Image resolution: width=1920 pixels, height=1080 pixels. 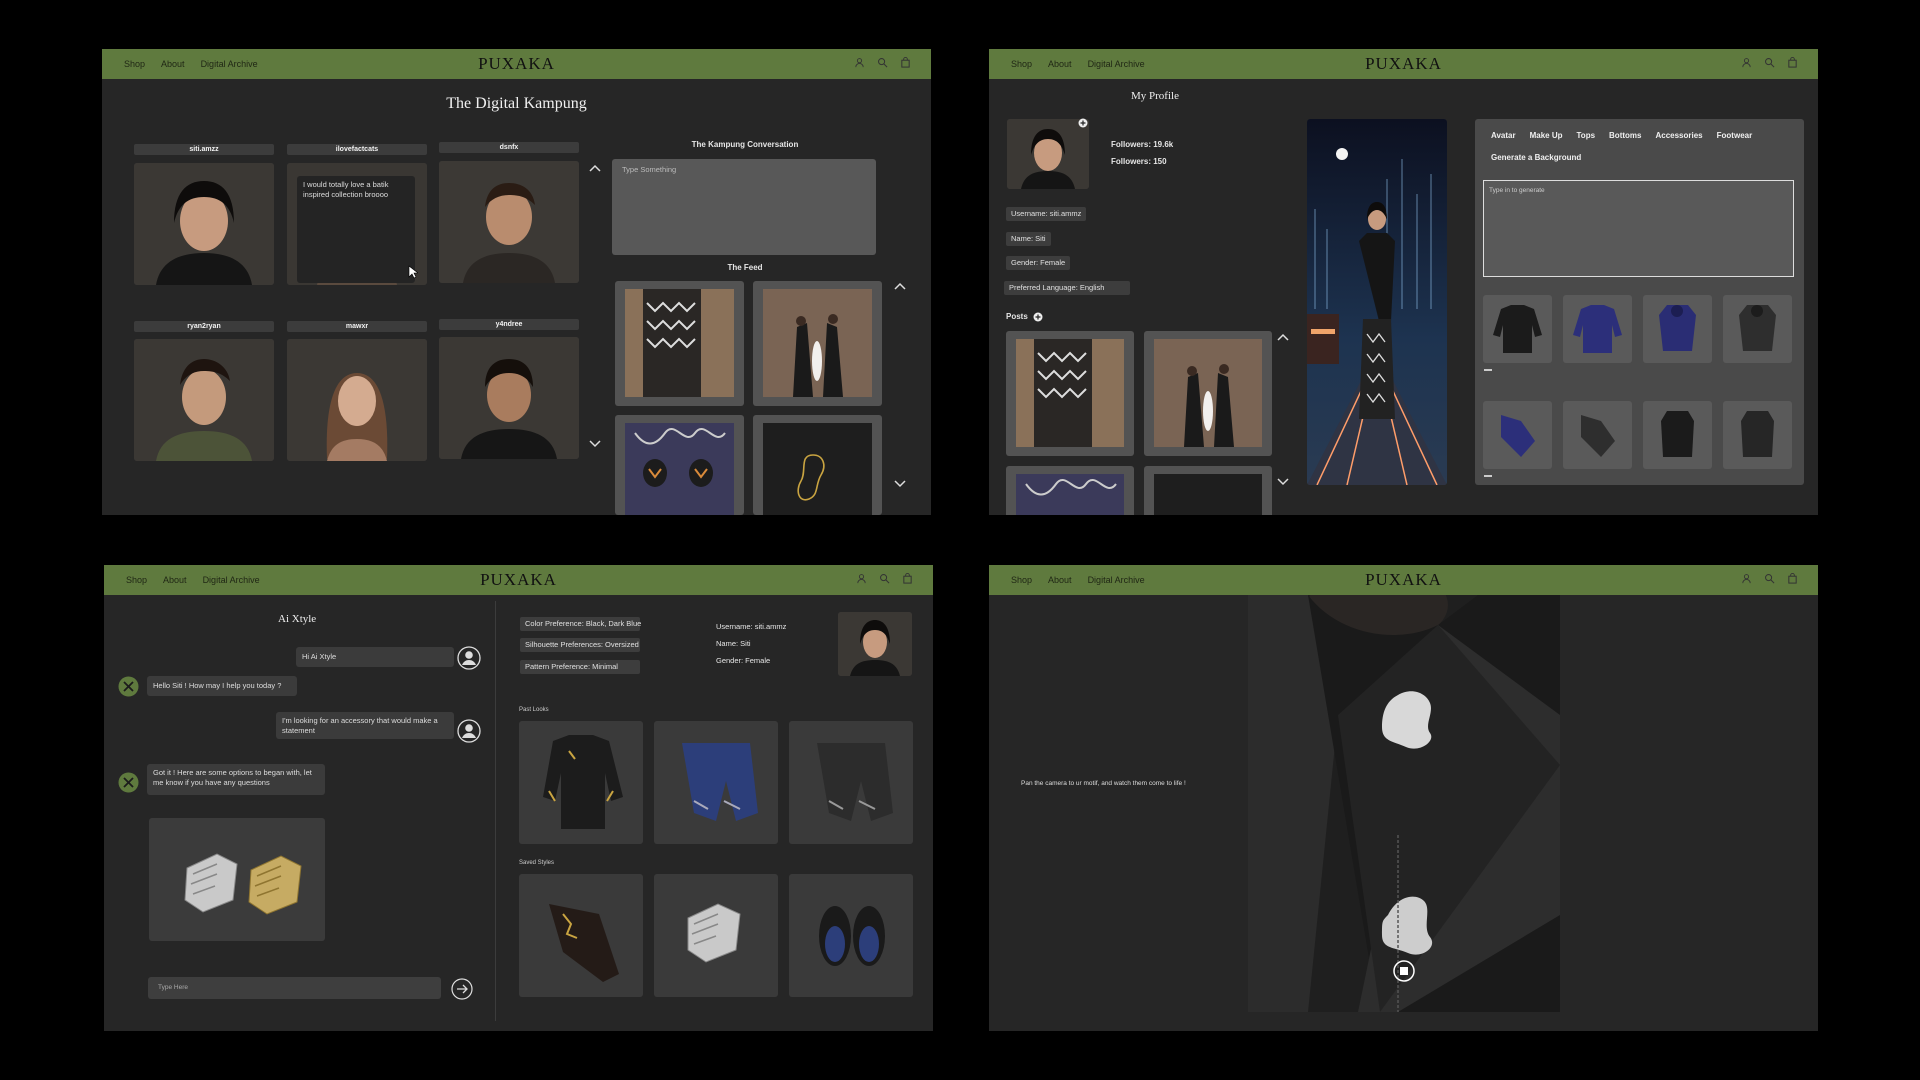 I want to click on saved-styles-label: Saved Styles, so click(x=537, y=863).